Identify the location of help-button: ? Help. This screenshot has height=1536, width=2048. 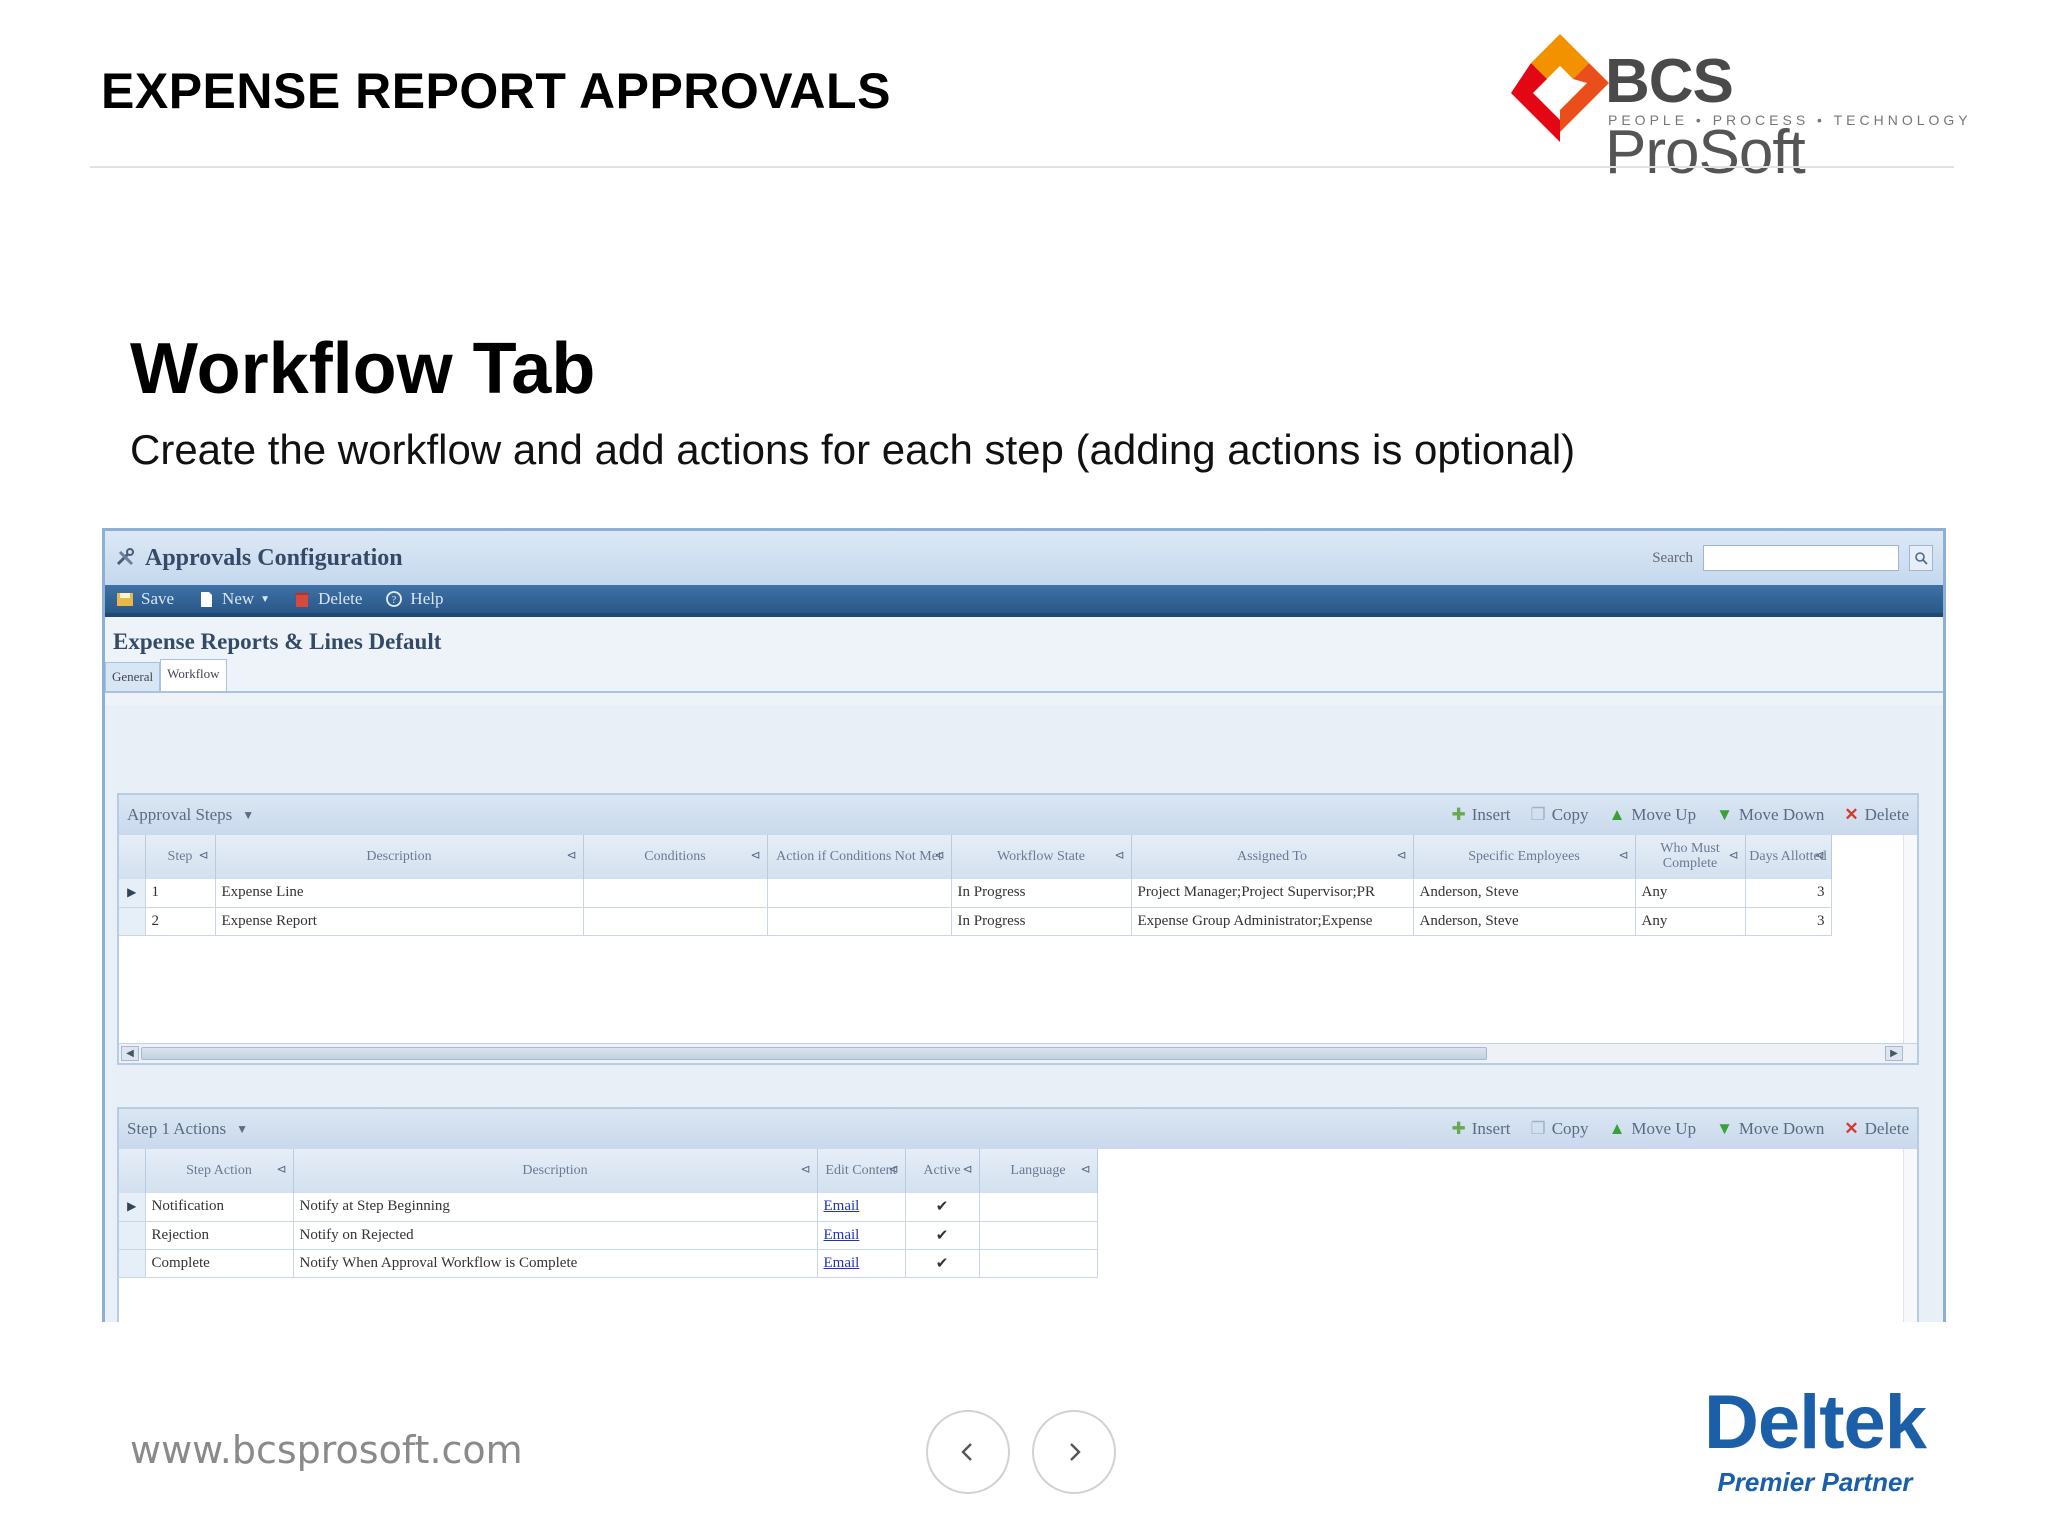
(413, 599).